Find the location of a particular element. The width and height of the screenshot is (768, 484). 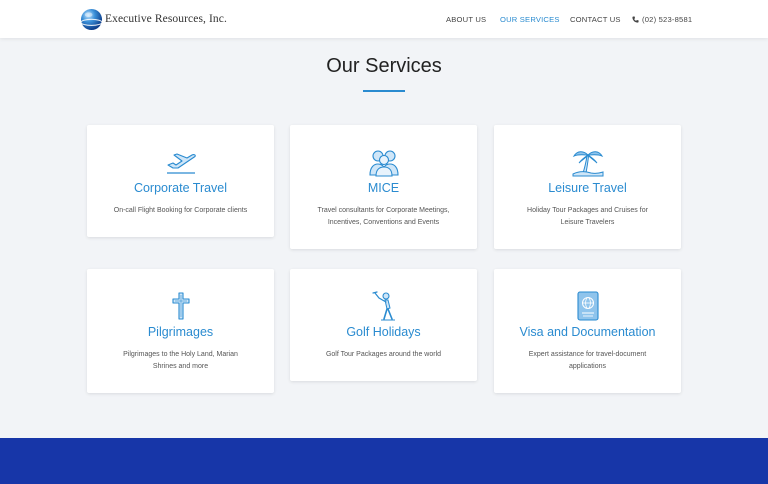

logo: Executive Resources, Inc. is located at coordinates (153, 19).